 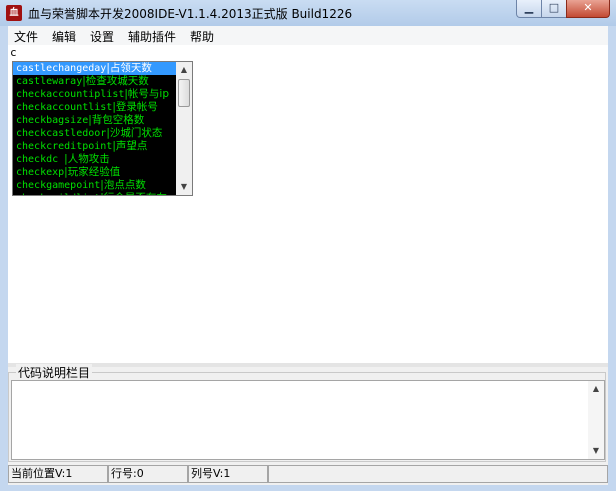 I want to click on menu-help: 帮助, so click(x=202, y=36).